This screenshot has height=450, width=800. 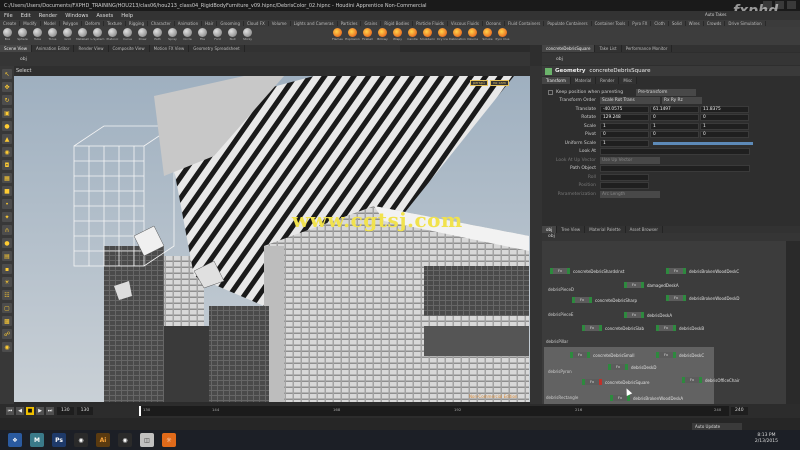 What do you see at coordinates (739, 411) in the screenshot?
I see `end-frame-field: 240` at bounding box center [739, 411].